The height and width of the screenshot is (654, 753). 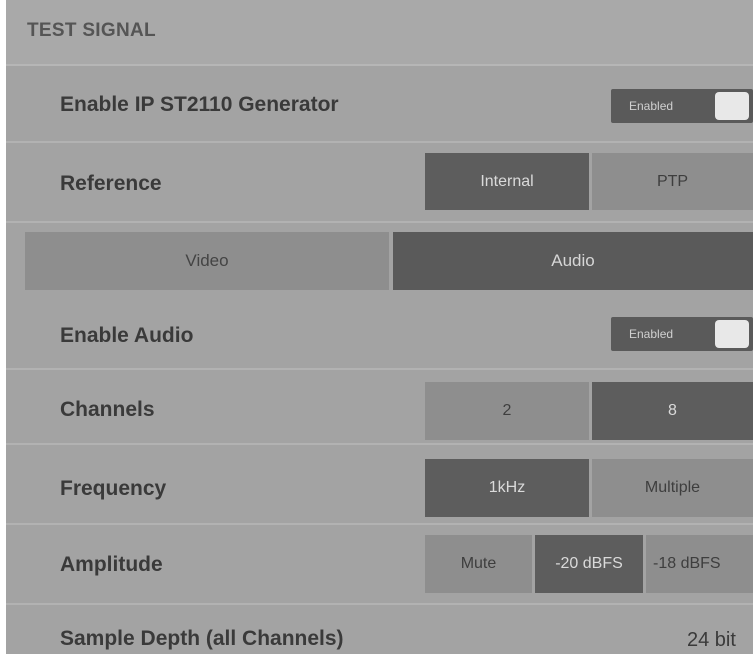 What do you see at coordinates (91, 30) in the screenshot?
I see `panel-title: TEST SIGNAL` at bounding box center [91, 30].